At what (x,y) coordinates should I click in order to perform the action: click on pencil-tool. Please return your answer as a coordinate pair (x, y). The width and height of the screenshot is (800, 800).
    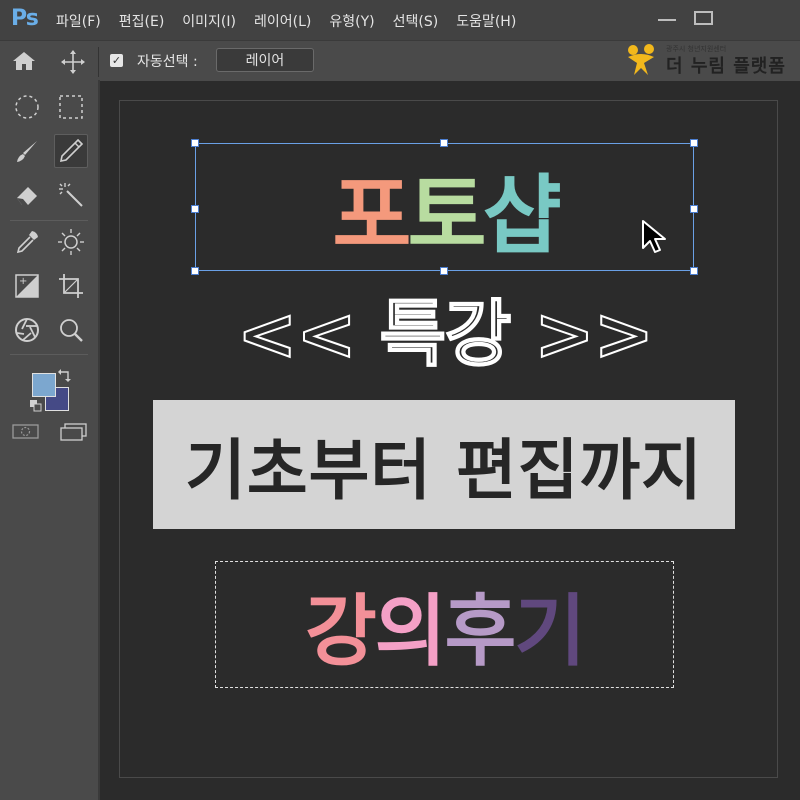
    Looking at the image, I should click on (71, 151).